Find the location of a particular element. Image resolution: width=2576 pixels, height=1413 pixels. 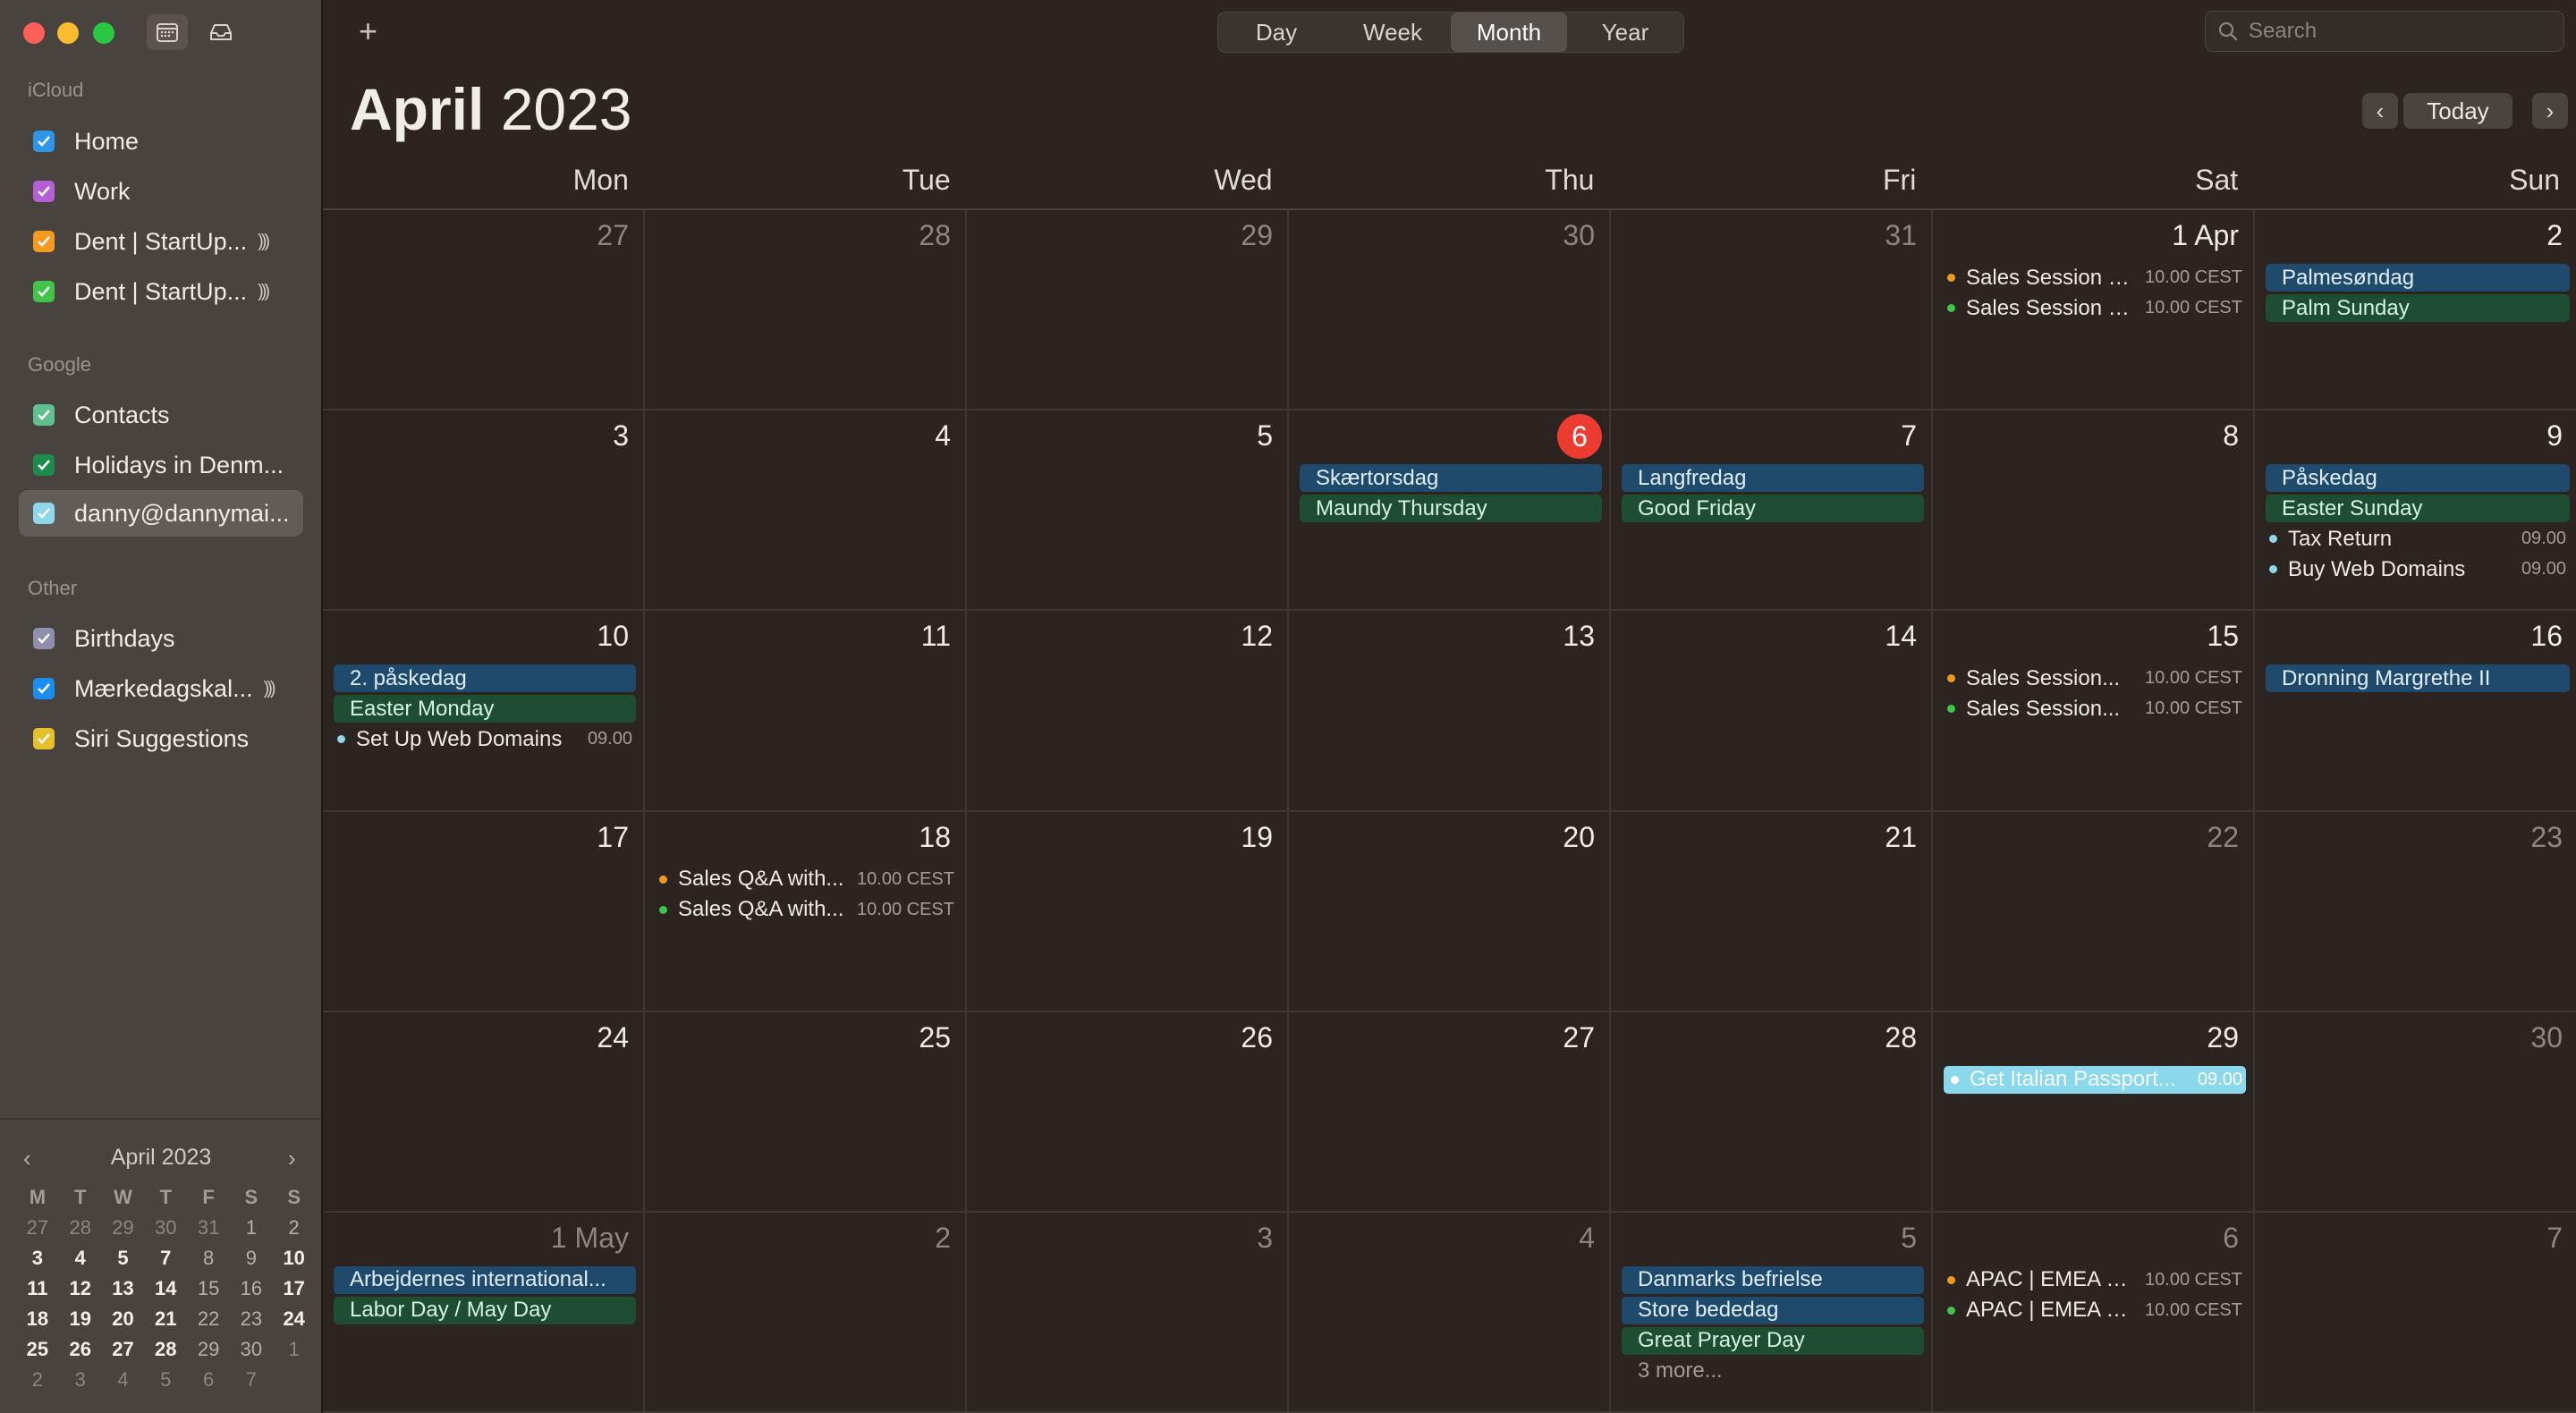

calendars-sidebar-toggle-button is located at coordinates (167, 32).